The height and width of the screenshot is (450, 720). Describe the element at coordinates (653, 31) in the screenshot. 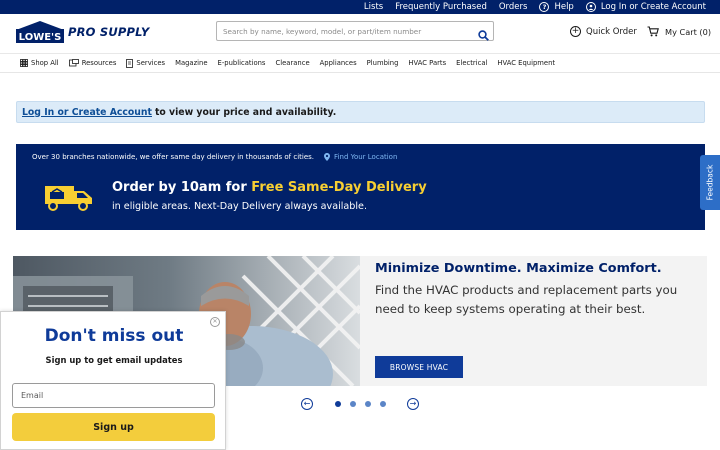

I see `cart-icon` at that location.